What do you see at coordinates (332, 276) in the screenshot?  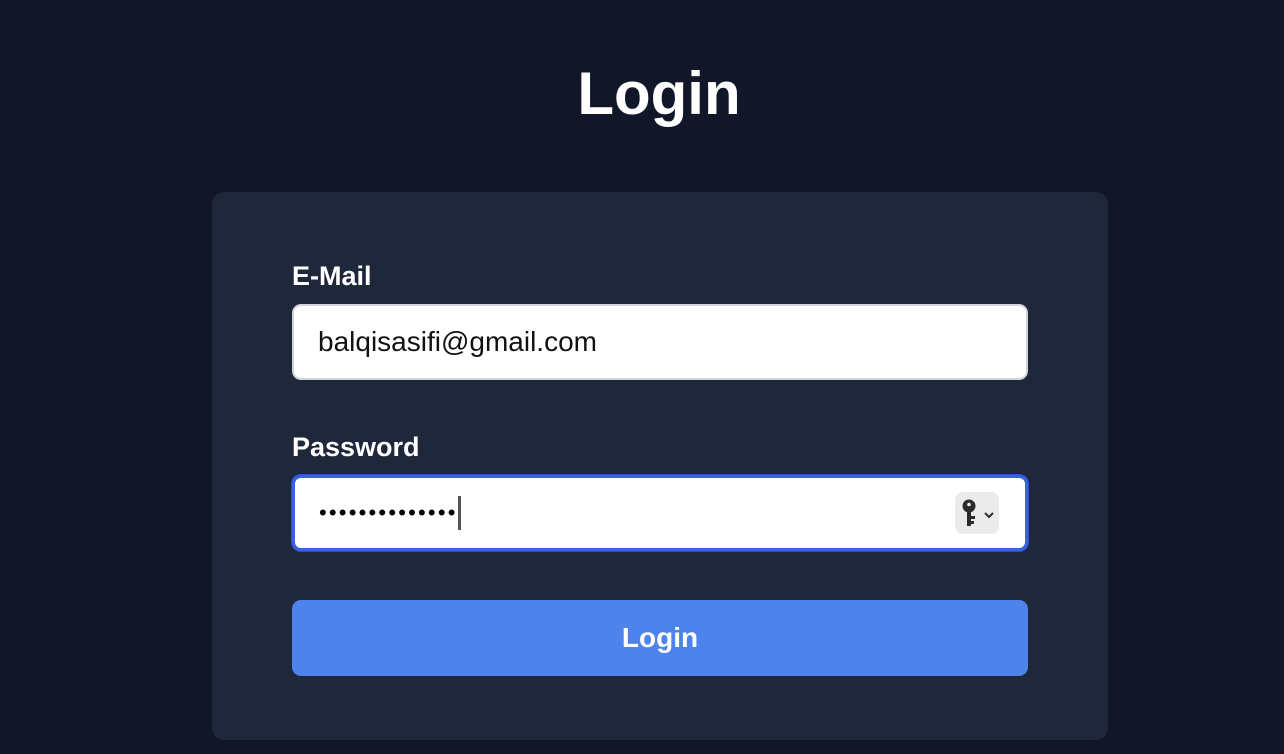 I see `email-label: E-Mail` at bounding box center [332, 276].